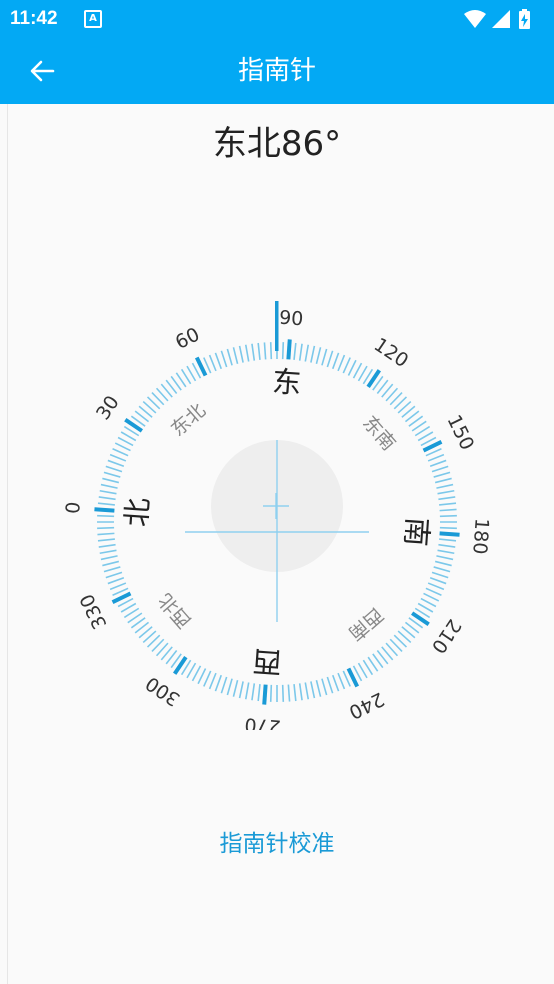 Image resolution: width=554 pixels, height=984 pixels. What do you see at coordinates (366, 706) in the screenshot?
I see `degree-label-240: 240` at bounding box center [366, 706].